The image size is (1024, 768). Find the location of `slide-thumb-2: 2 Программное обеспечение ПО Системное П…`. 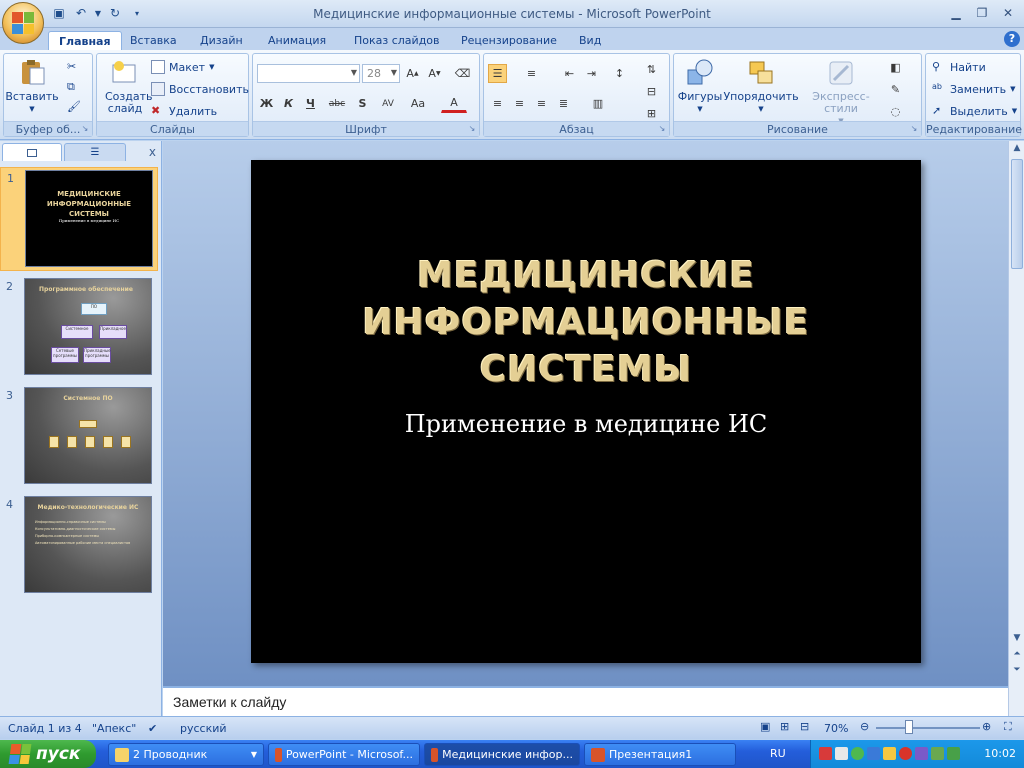

slide-thumb-2: 2 Программное обеспечение ПО Системное П… is located at coordinates (79, 328).